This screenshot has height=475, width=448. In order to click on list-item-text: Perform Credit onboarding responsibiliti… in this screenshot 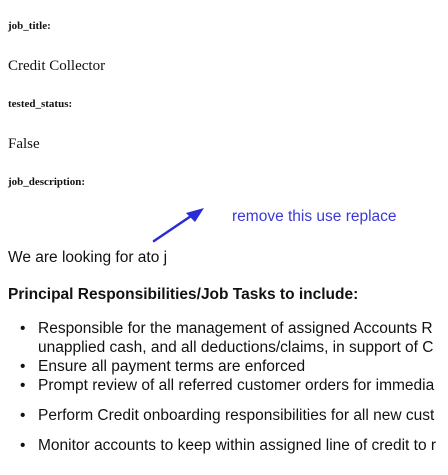, I will do `click(236, 415)`.